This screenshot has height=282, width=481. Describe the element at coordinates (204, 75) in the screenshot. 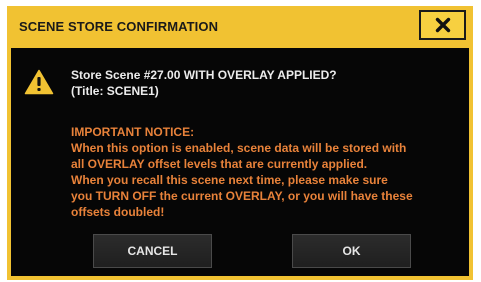

I see `message-line: Store Scene #27.00 WITH OVERLAY APPLIED?` at that location.